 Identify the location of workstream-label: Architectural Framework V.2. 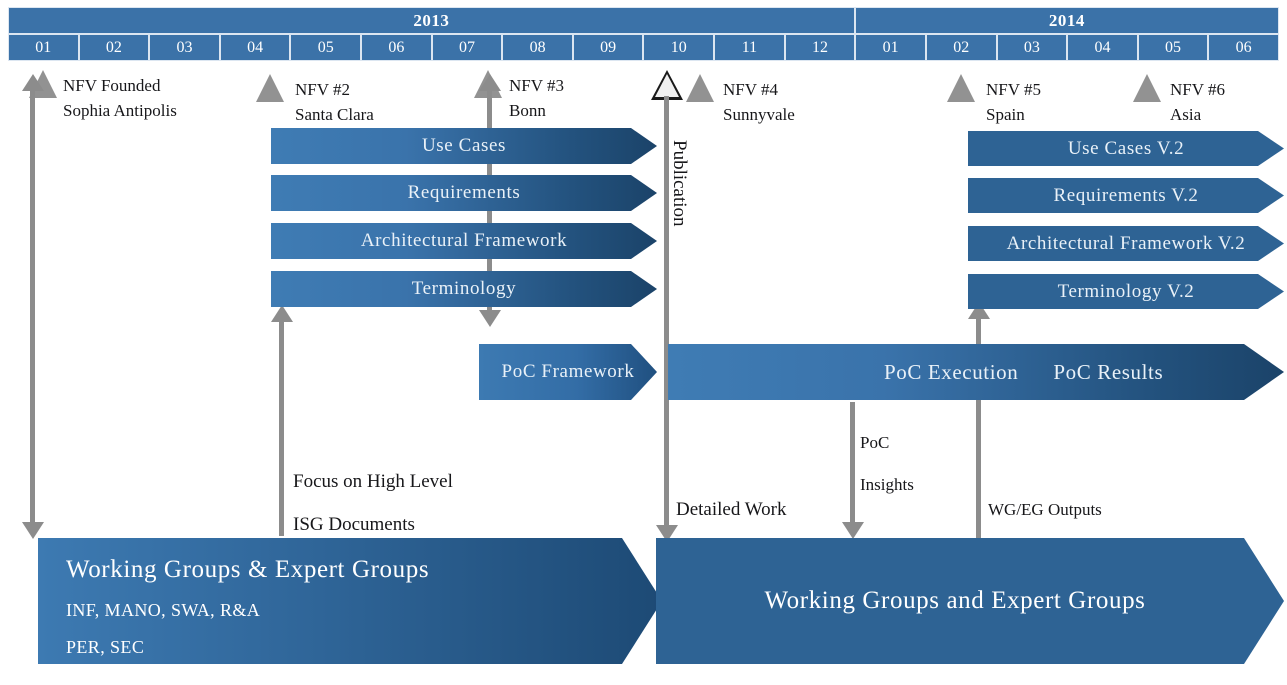
(1126, 243).